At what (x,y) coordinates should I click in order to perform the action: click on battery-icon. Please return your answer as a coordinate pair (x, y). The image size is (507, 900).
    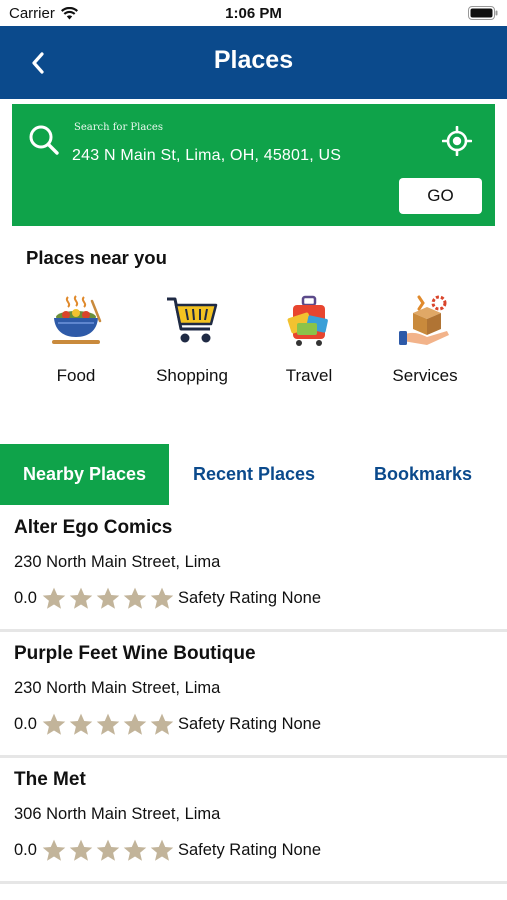
    Looking at the image, I should click on (483, 15).